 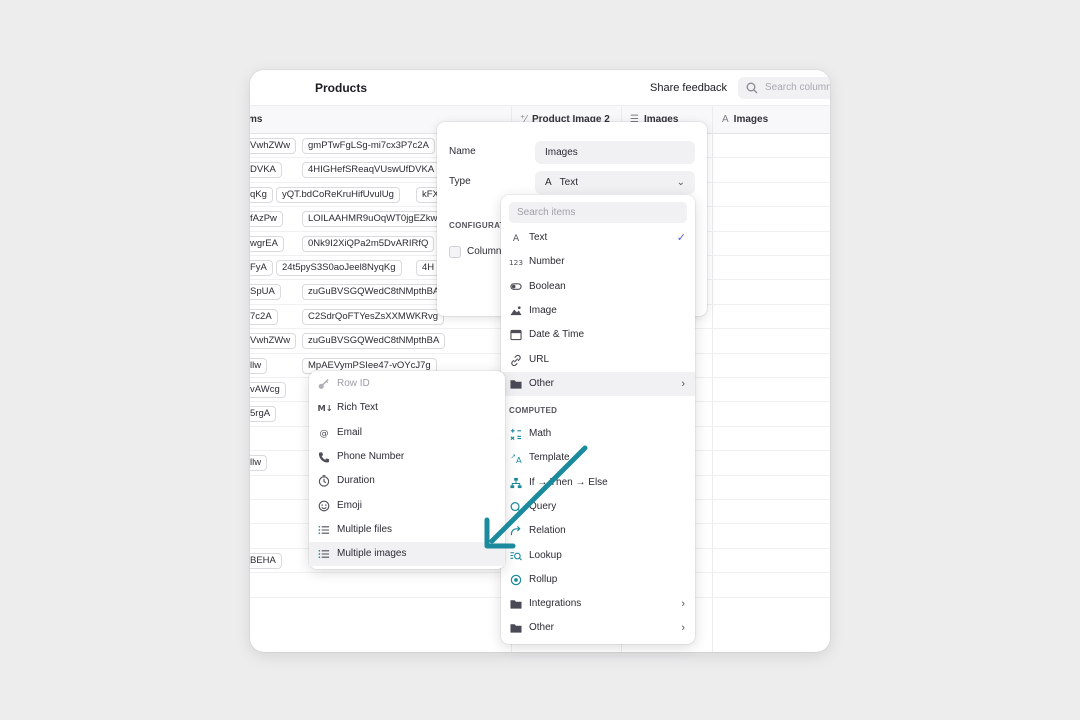 I want to click on item-chip: wgrEA, so click(x=267, y=243).